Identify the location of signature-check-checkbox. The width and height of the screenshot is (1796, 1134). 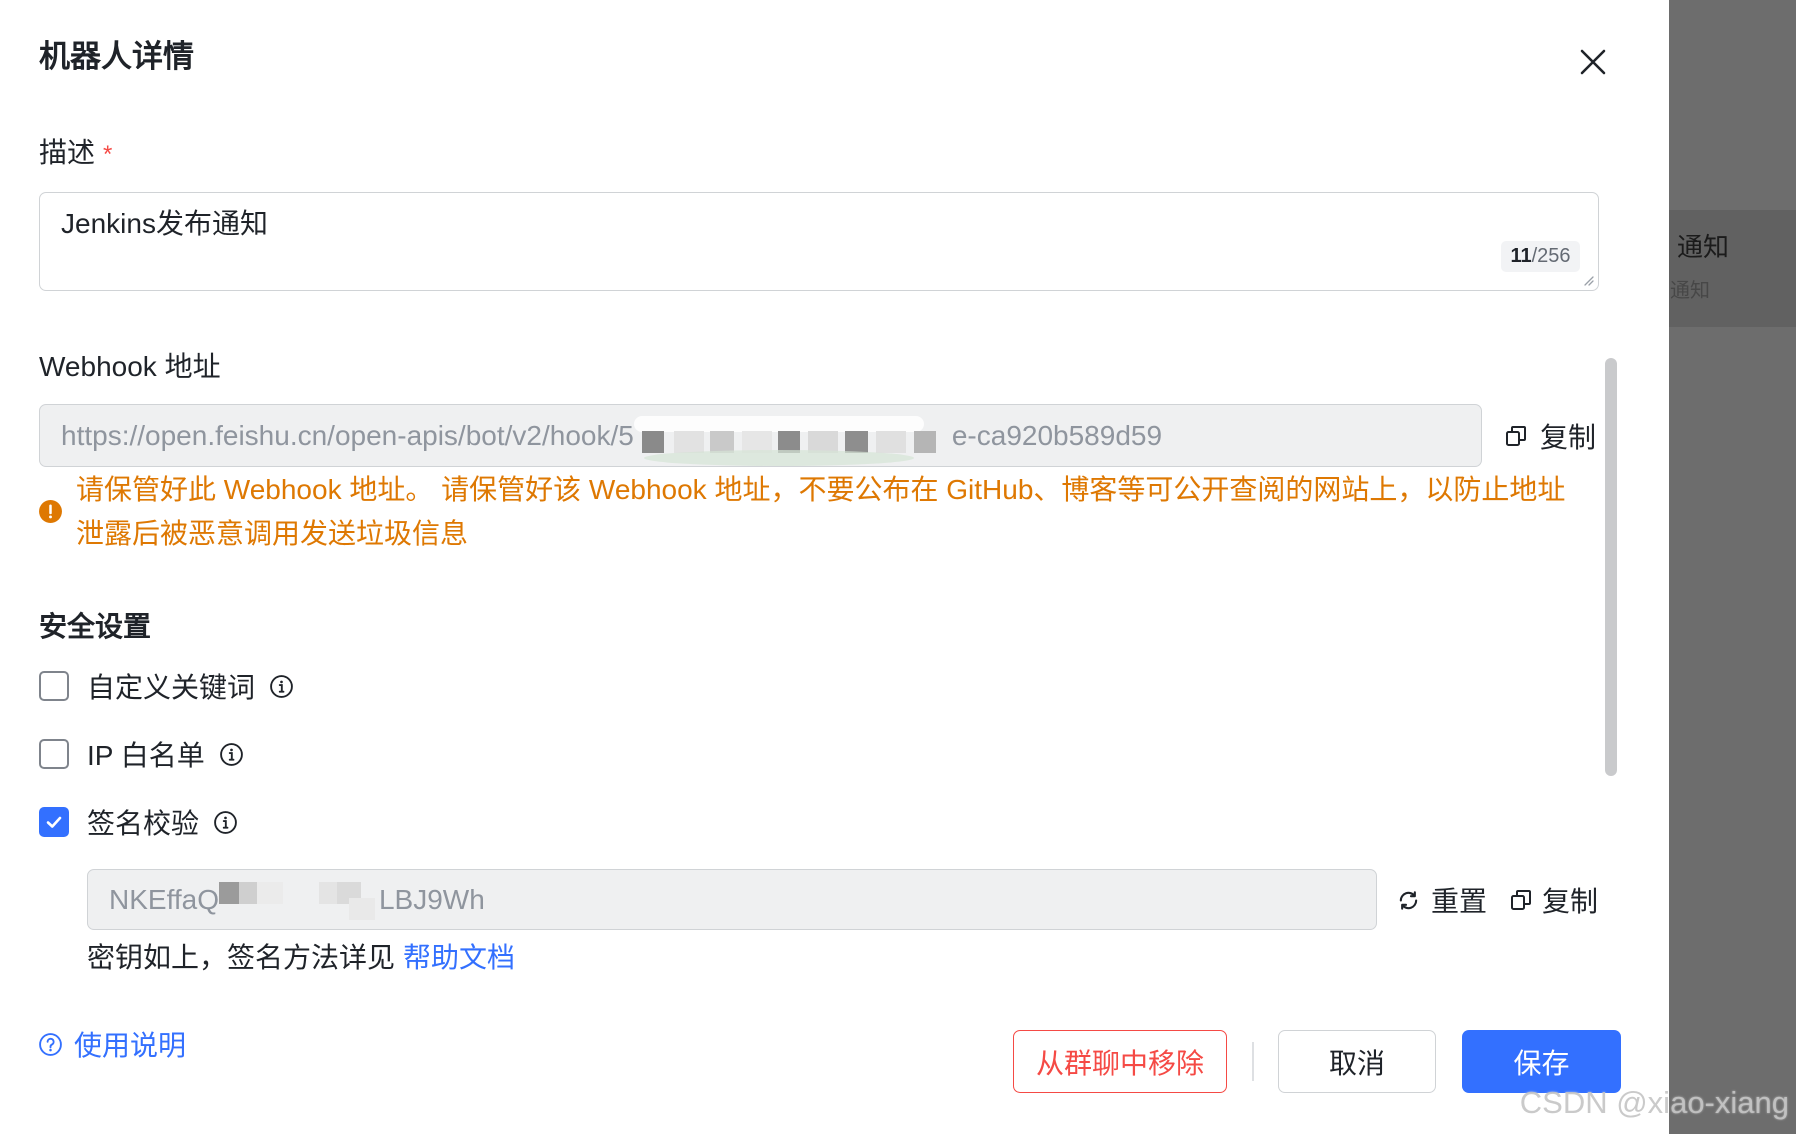
(54, 822).